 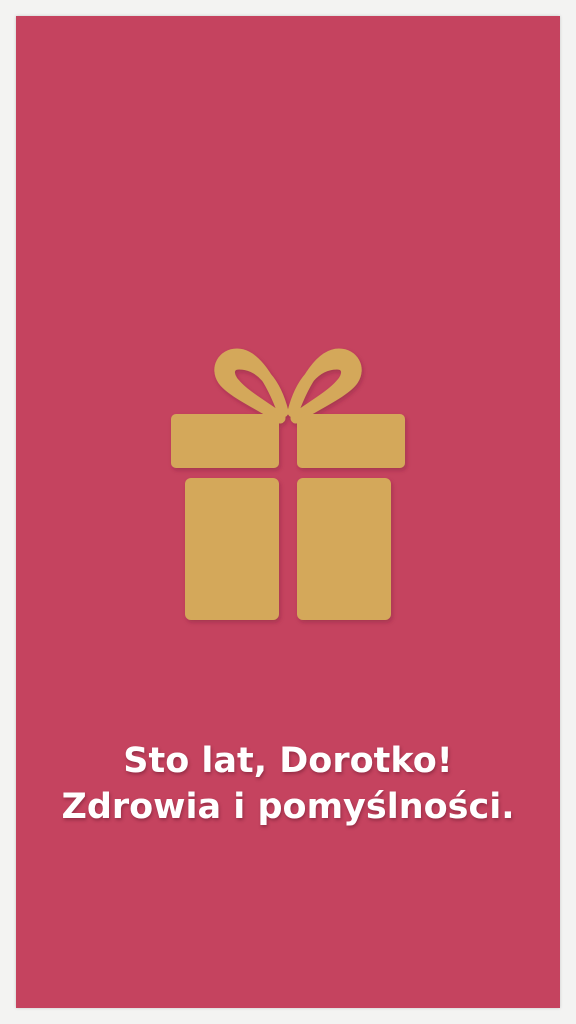 I want to click on message-line-2: Zdrowia i pomyślności., so click(x=288, y=807).